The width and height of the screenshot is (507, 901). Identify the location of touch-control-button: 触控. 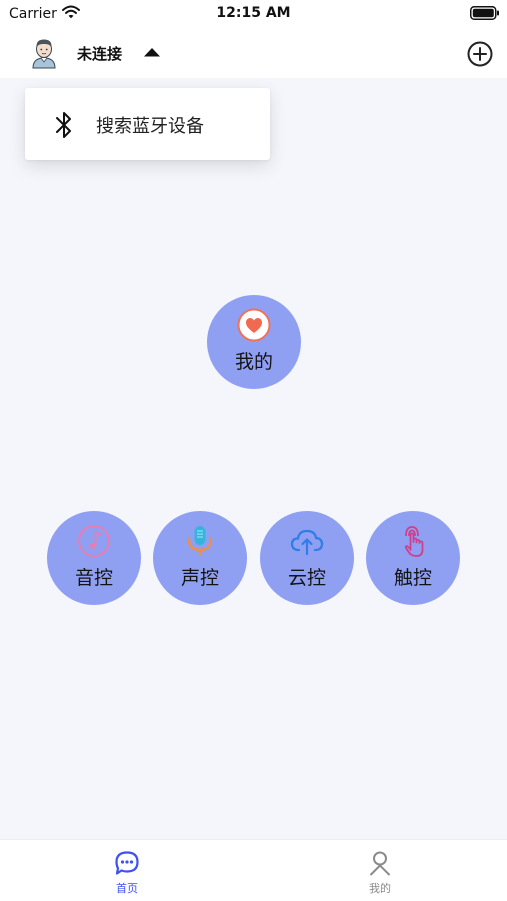
(413, 558).